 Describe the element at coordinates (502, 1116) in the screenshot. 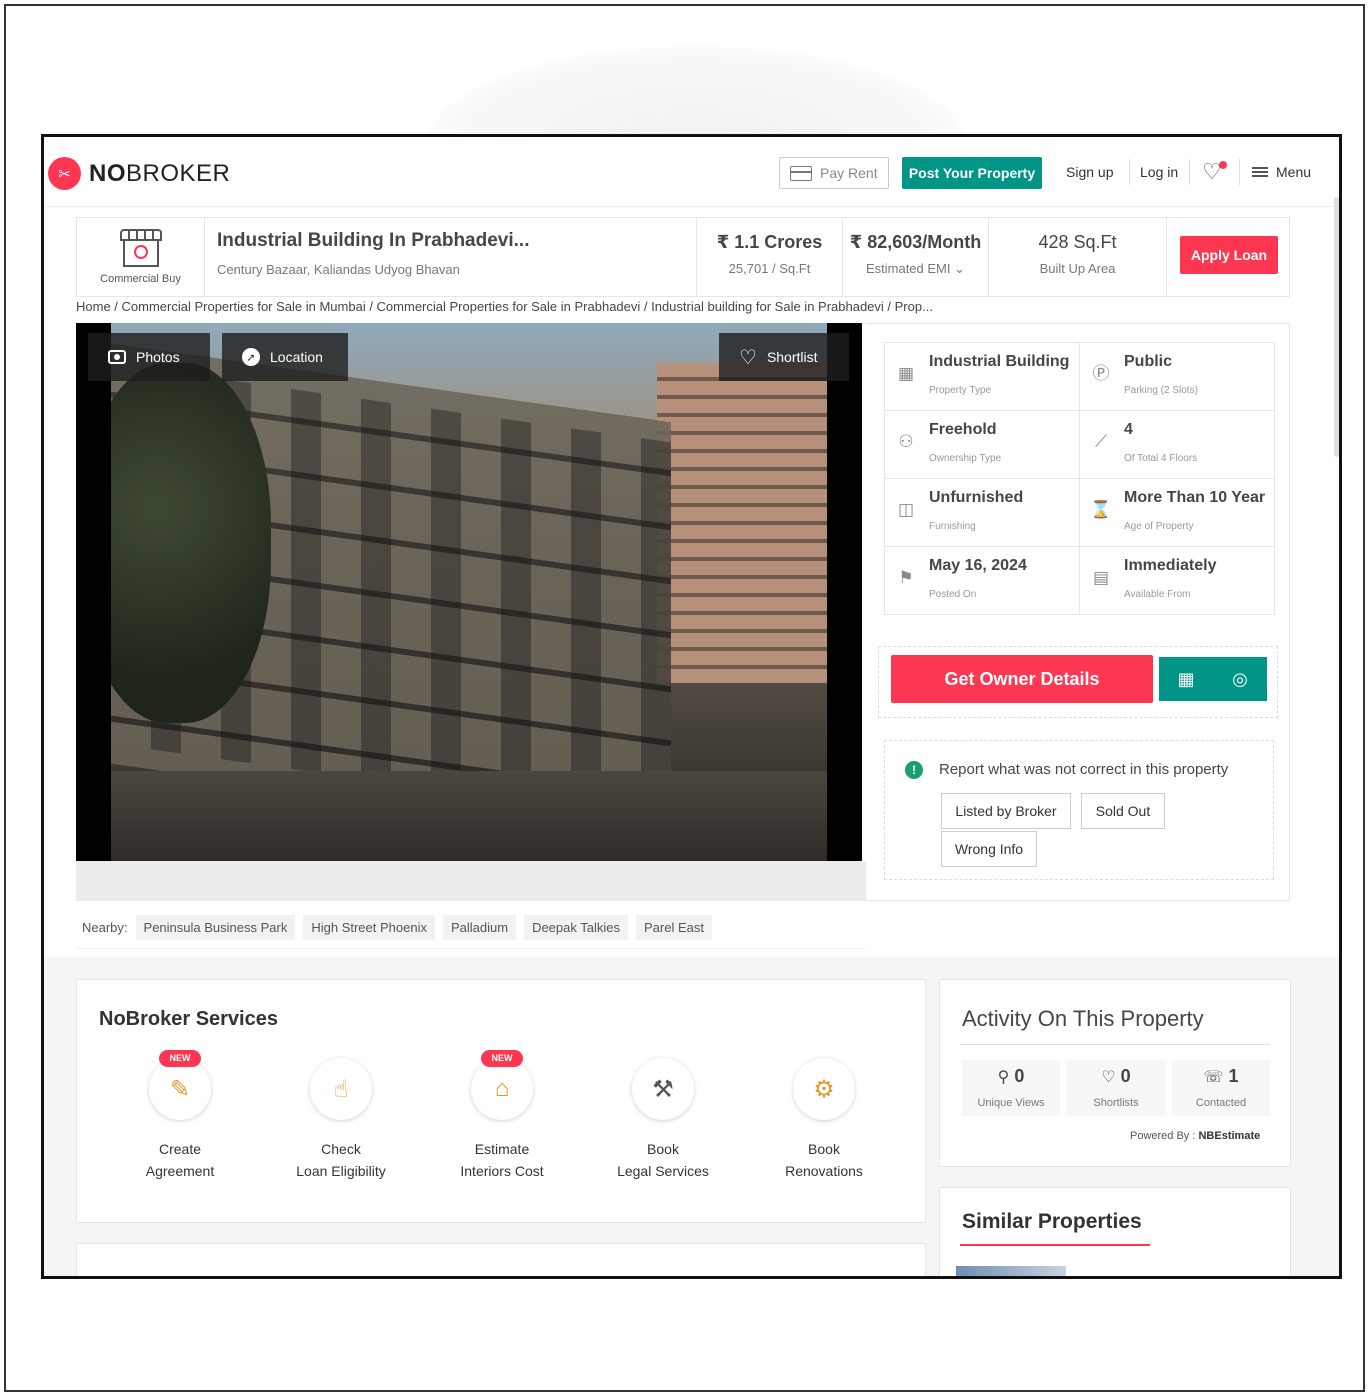

I see `service-interiors-cost: NEW ⌂ Estimate Interiors Cost` at that location.